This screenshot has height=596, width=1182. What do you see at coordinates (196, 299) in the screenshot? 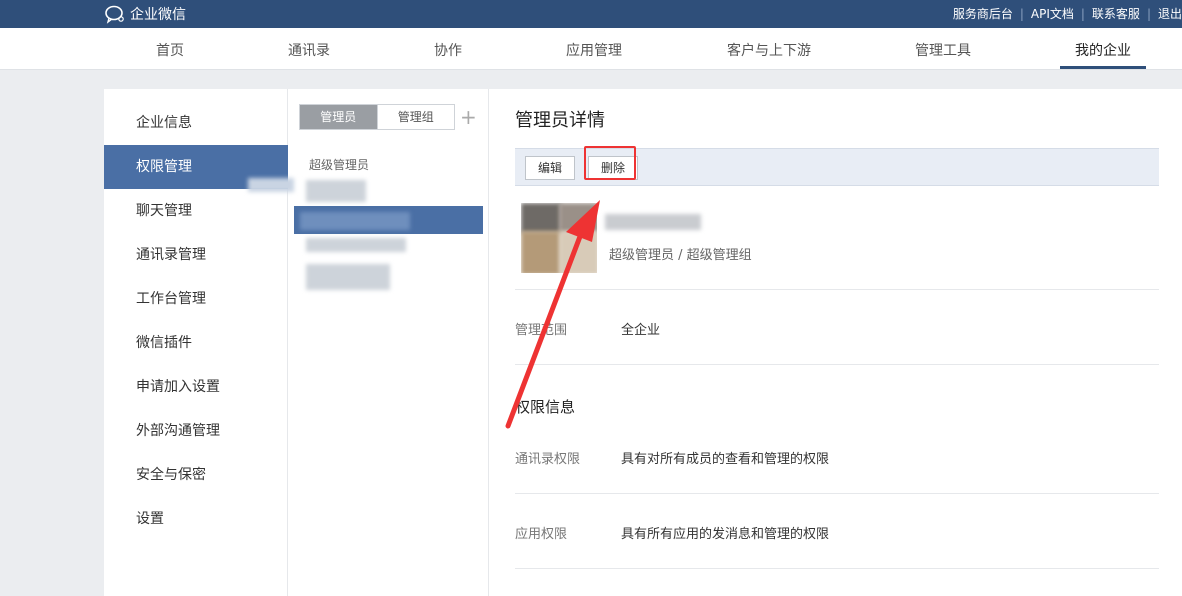
I see `sidebar-item-workbench-management: 工作台管理` at bounding box center [196, 299].